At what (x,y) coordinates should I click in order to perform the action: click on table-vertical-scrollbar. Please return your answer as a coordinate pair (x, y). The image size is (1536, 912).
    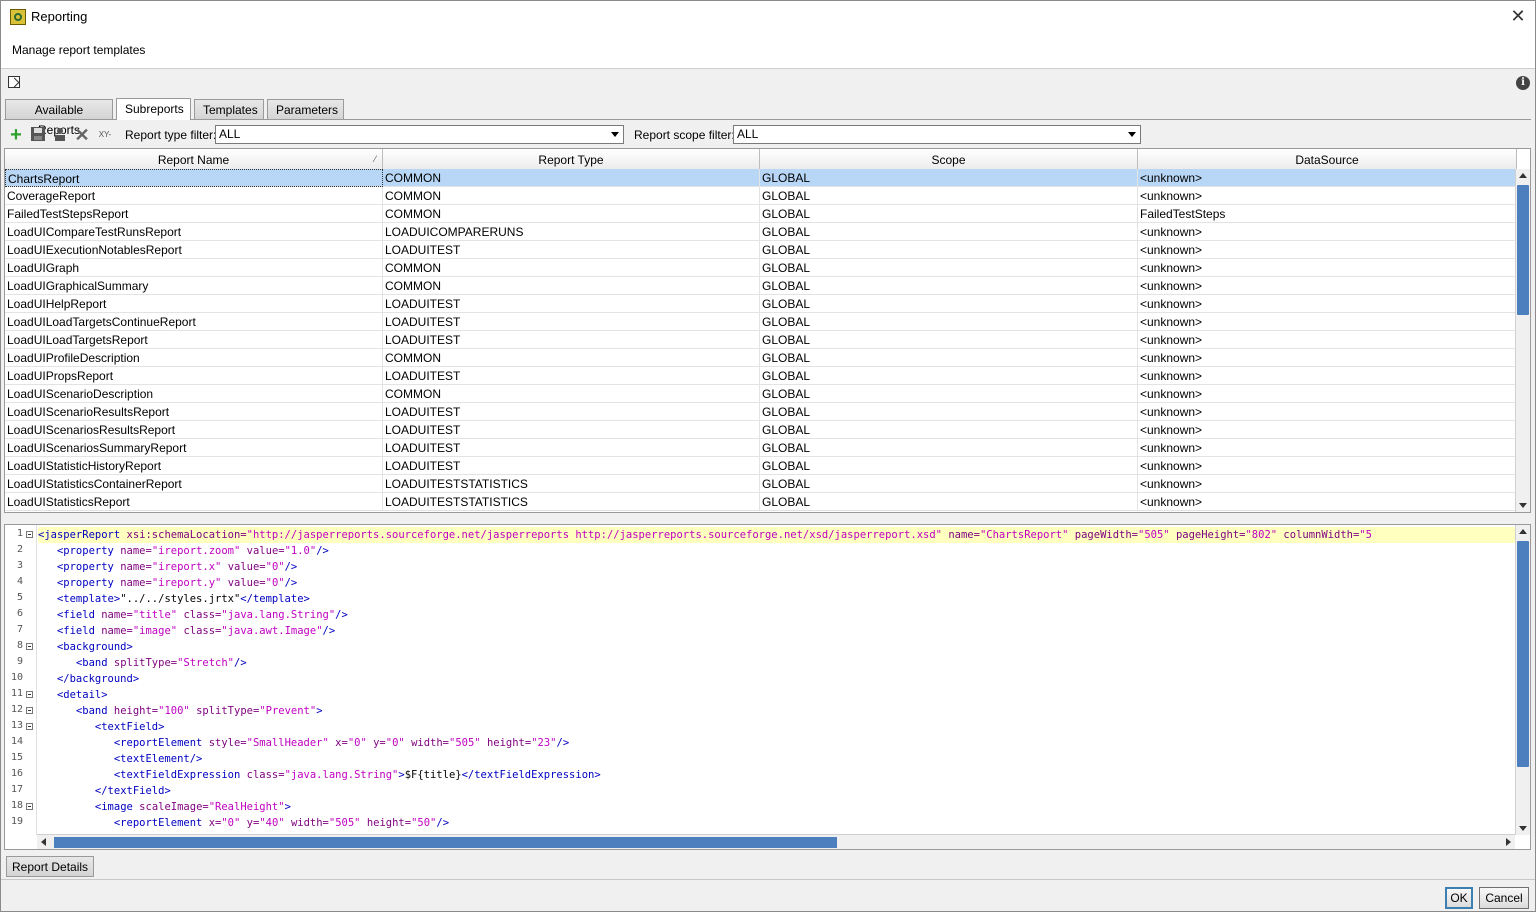
    Looking at the image, I should click on (1522, 340).